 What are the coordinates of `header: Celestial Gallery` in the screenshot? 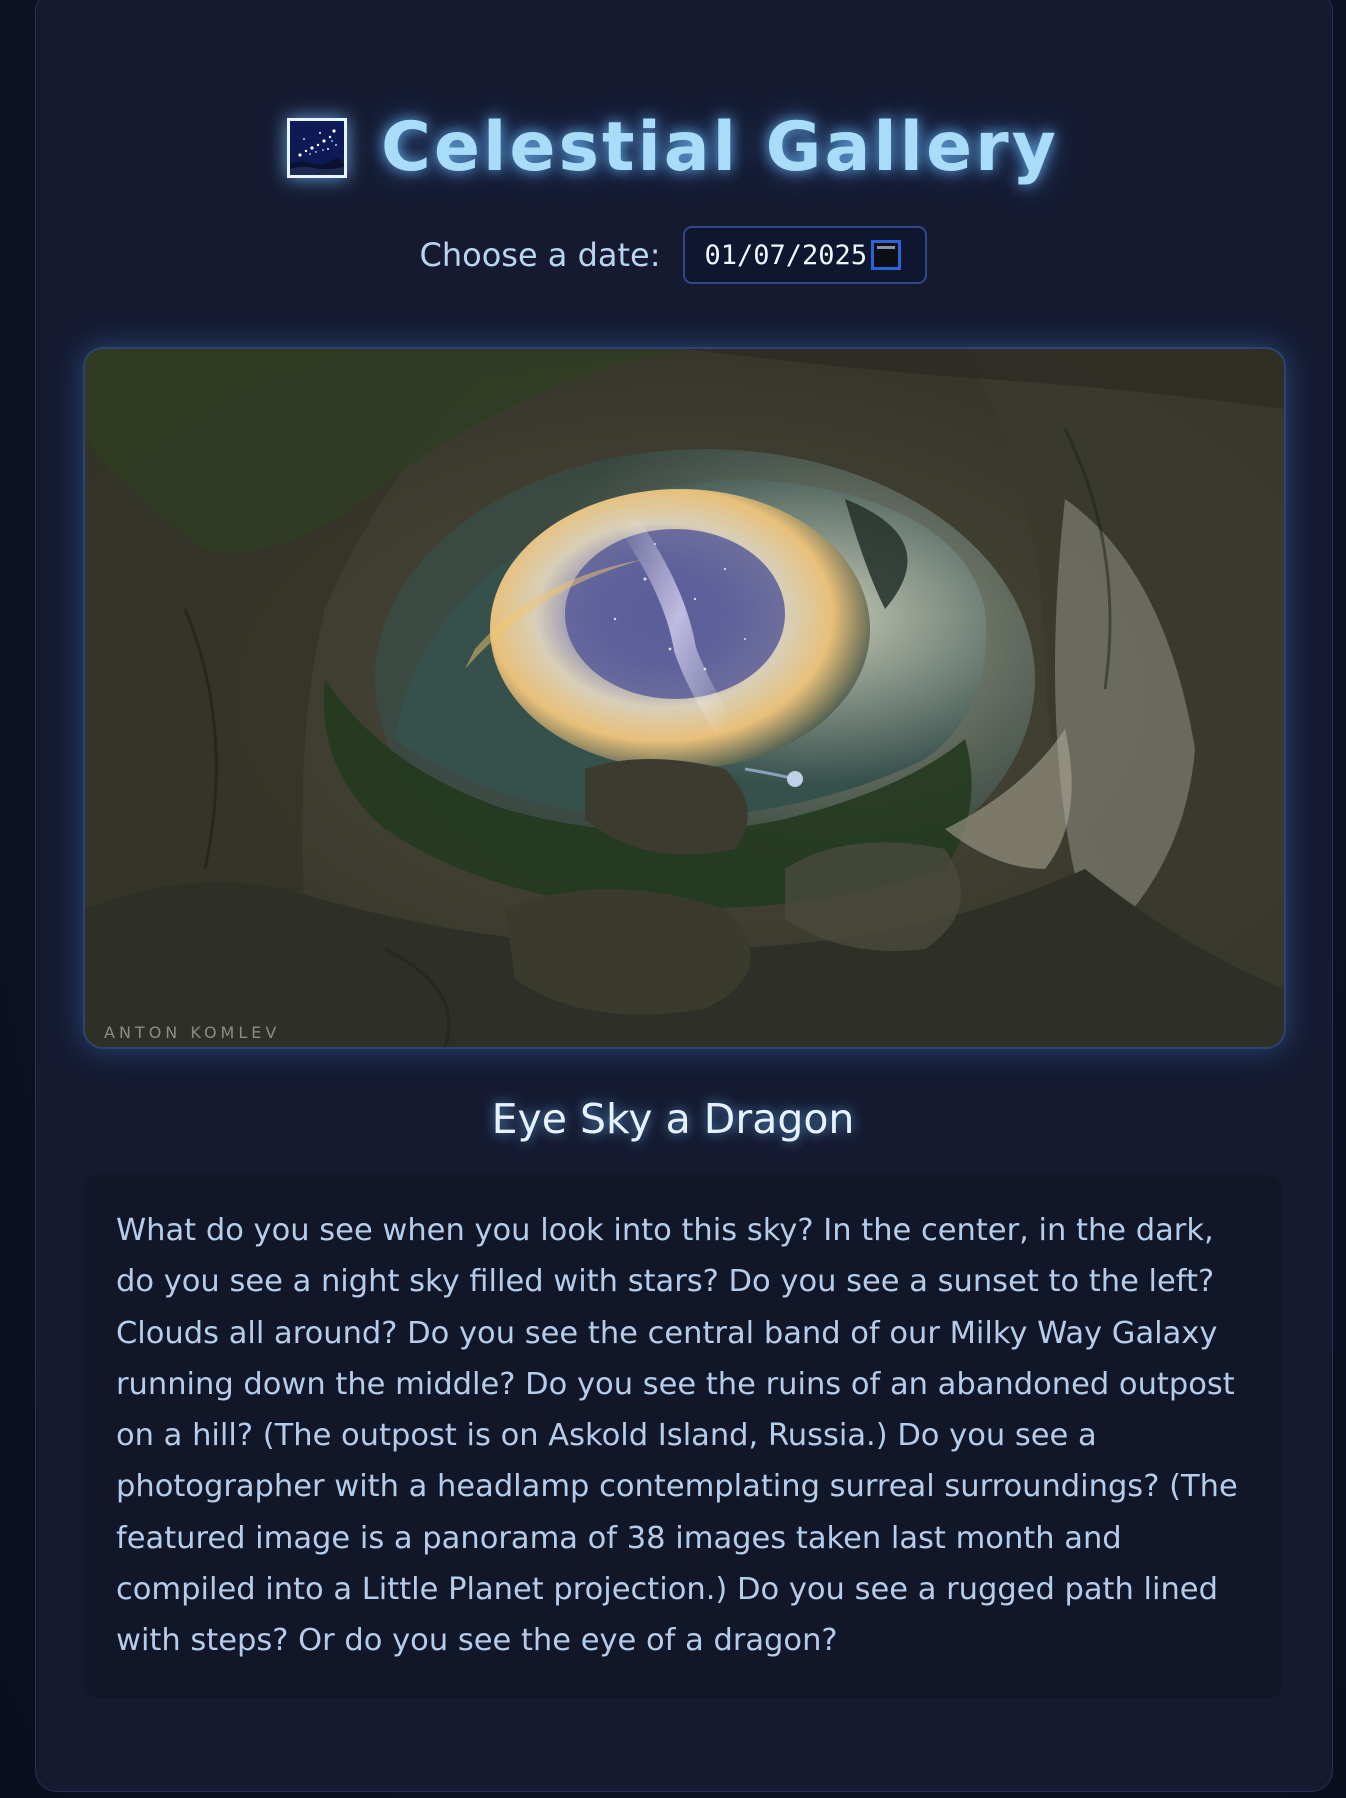 It's located at (673, 148).